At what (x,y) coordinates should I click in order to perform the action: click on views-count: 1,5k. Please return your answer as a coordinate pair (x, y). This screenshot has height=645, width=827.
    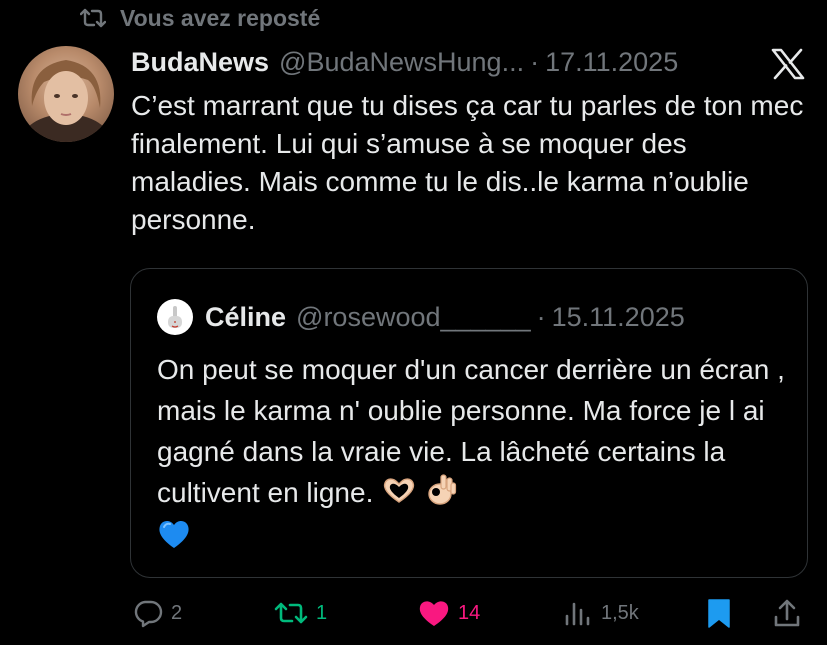
    Looking at the image, I should click on (620, 612).